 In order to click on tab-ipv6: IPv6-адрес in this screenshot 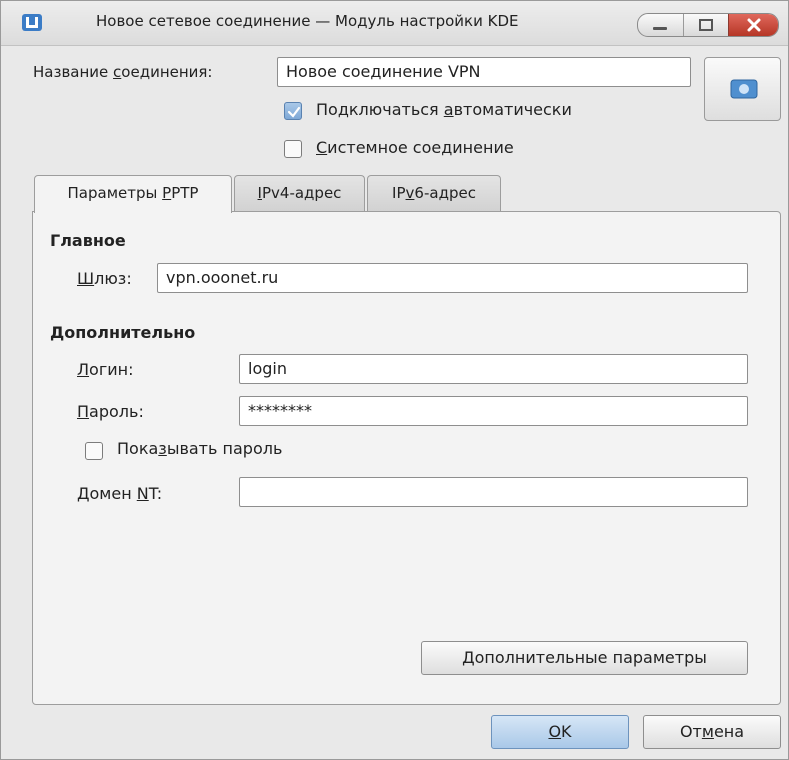, I will do `click(434, 193)`.